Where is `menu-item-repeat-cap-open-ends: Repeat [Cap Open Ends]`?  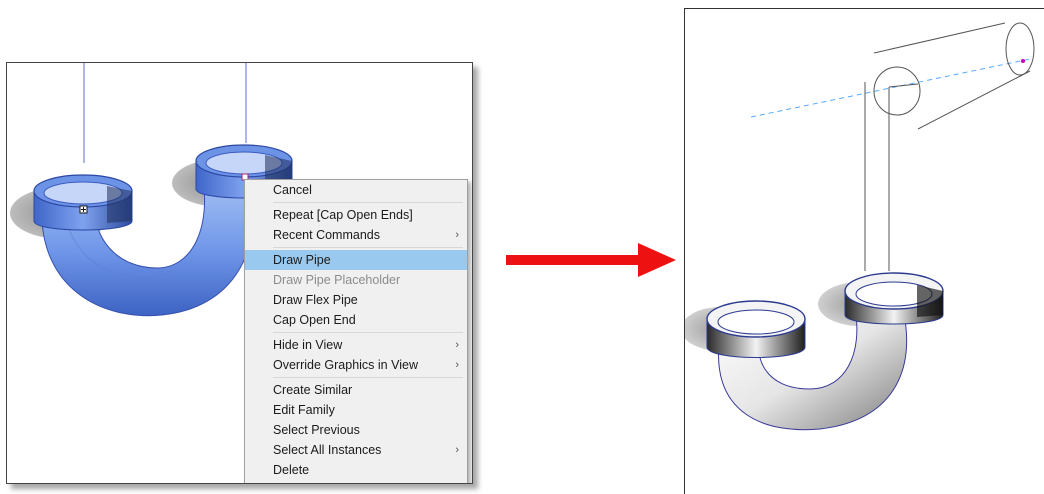 menu-item-repeat-cap-open-ends: Repeat [Cap Open Ends] is located at coordinates (356, 215).